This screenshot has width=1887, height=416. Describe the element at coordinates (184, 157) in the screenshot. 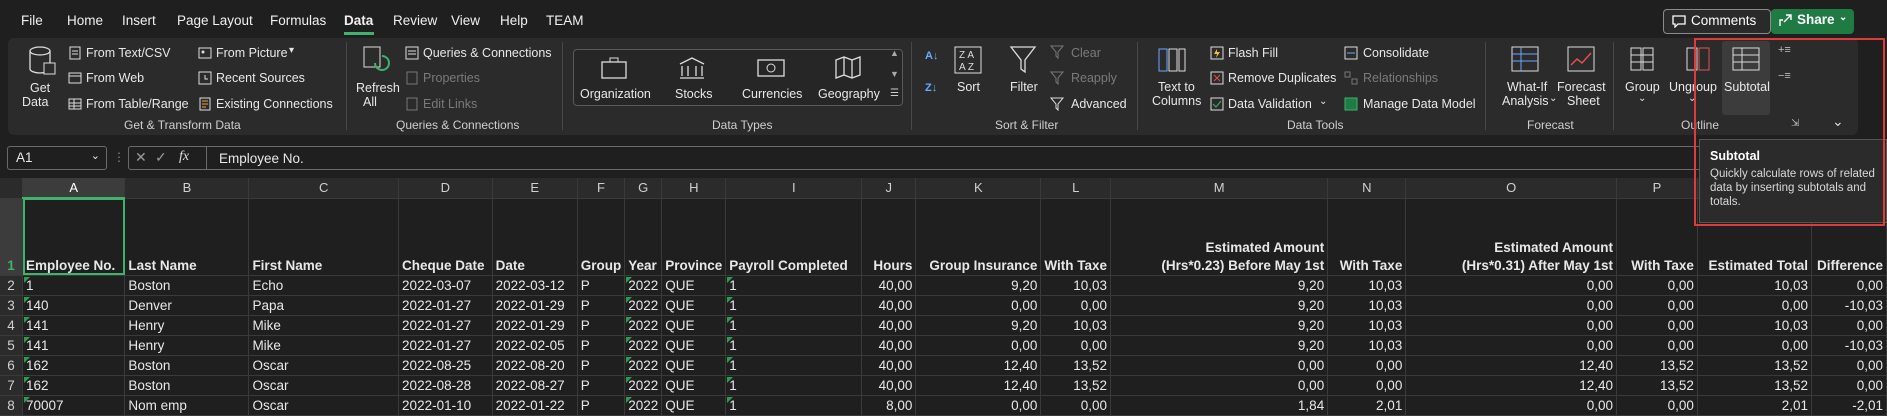

I see `insert-function-icon: fx` at that location.